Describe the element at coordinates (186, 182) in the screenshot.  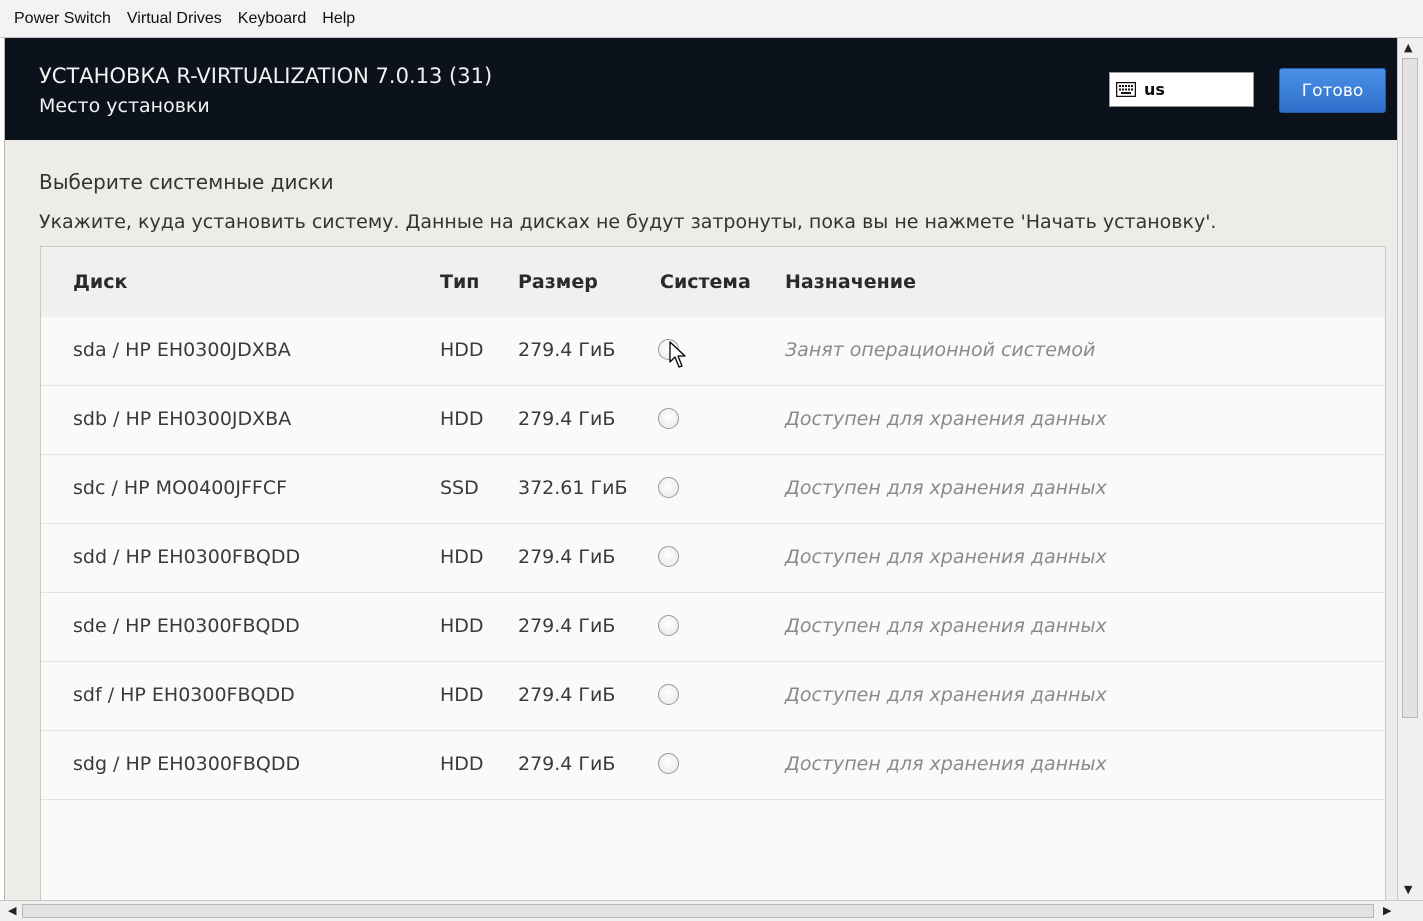
I see `section-title: Выберите системные диски` at that location.